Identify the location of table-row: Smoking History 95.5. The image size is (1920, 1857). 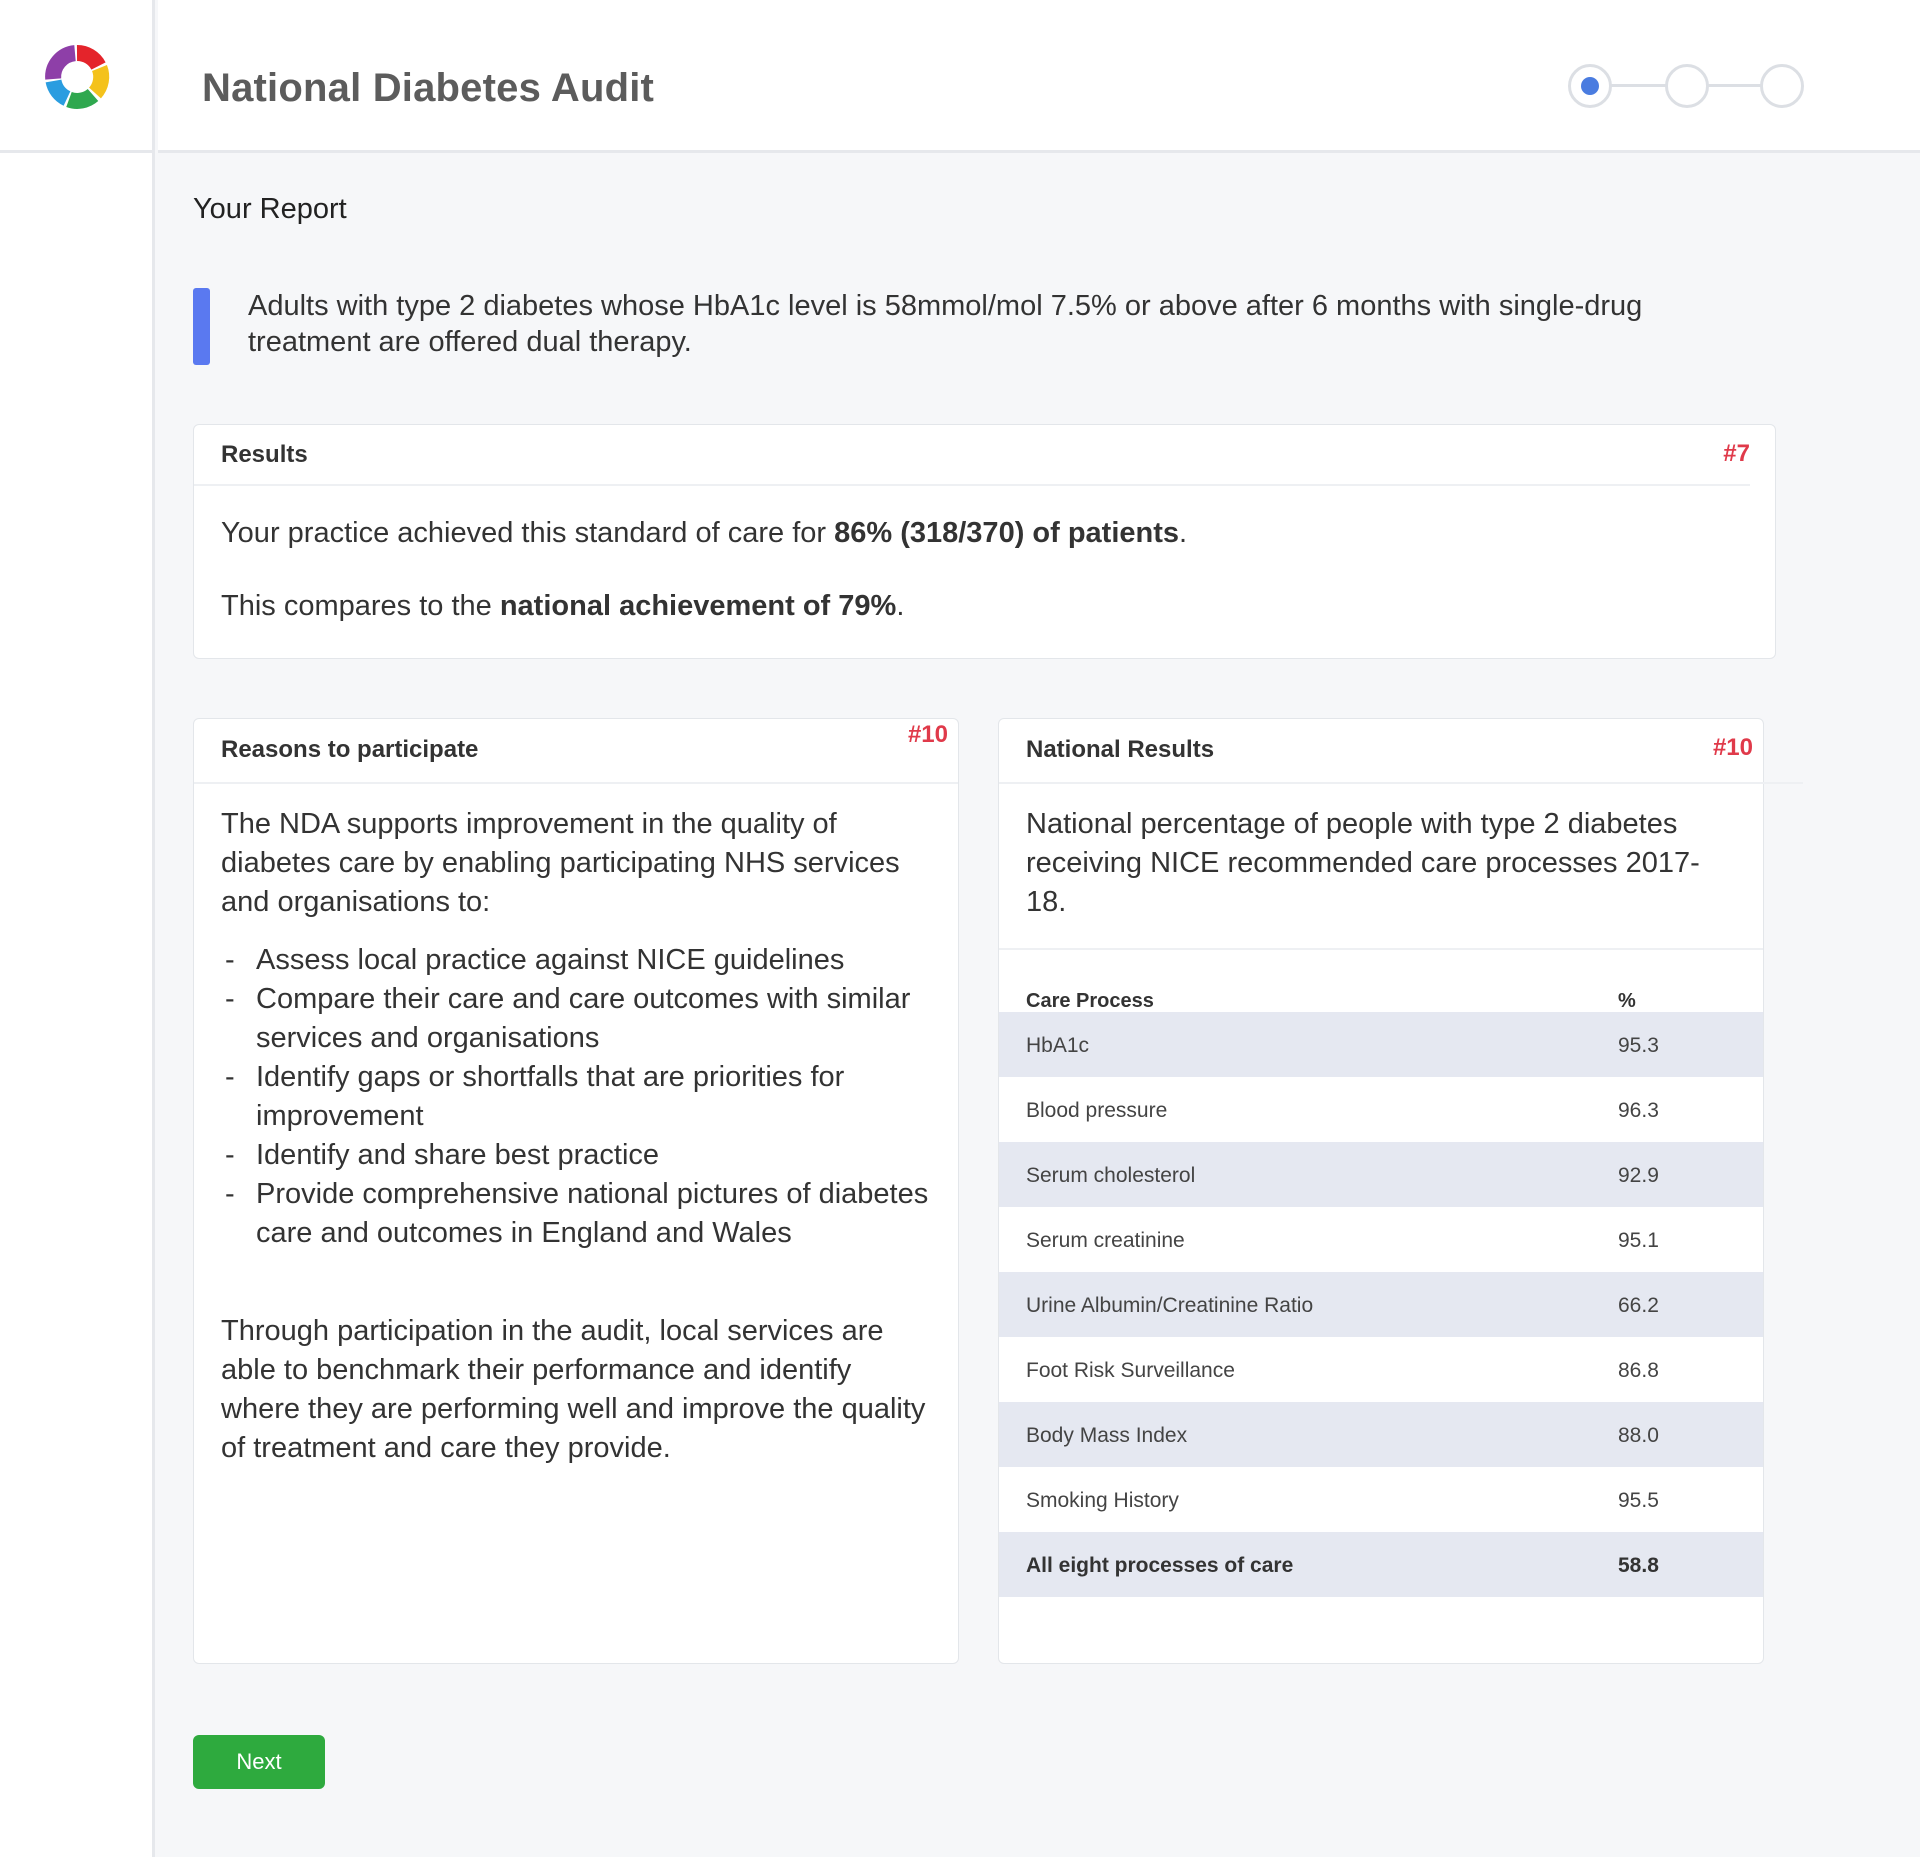
(1342, 1500).